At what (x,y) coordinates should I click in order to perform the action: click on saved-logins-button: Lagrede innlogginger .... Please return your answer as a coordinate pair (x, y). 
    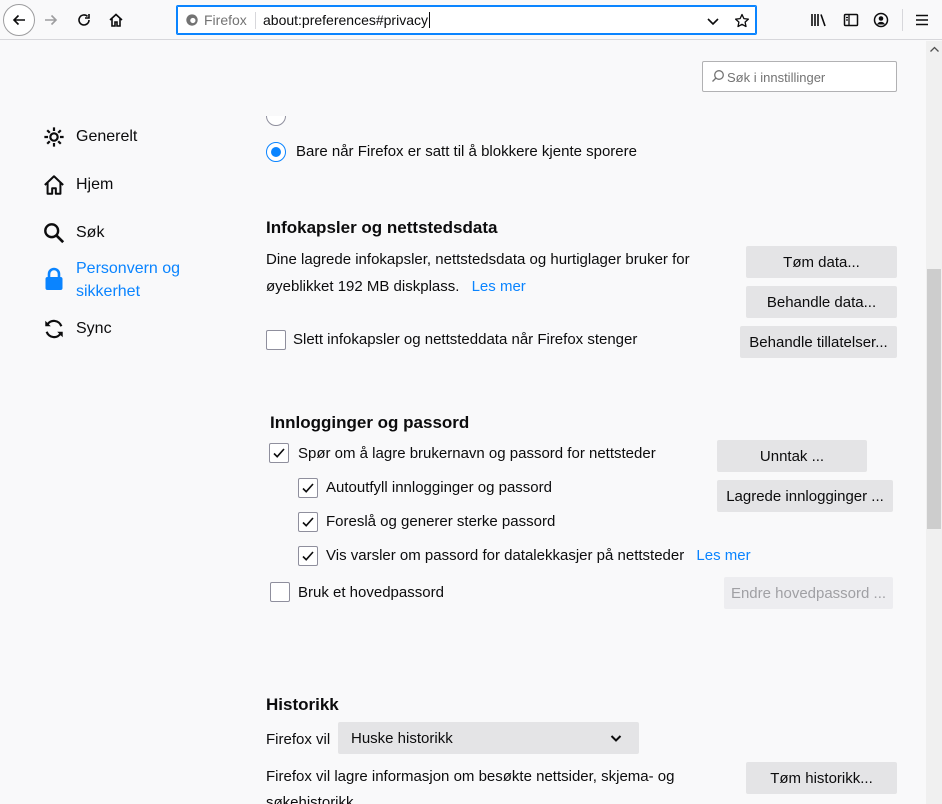
    Looking at the image, I should click on (805, 496).